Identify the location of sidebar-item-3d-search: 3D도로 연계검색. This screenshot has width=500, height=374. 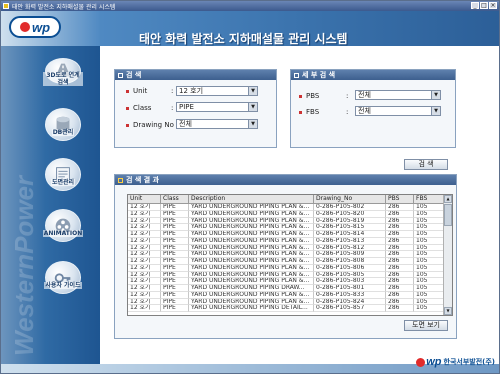
(63, 78).